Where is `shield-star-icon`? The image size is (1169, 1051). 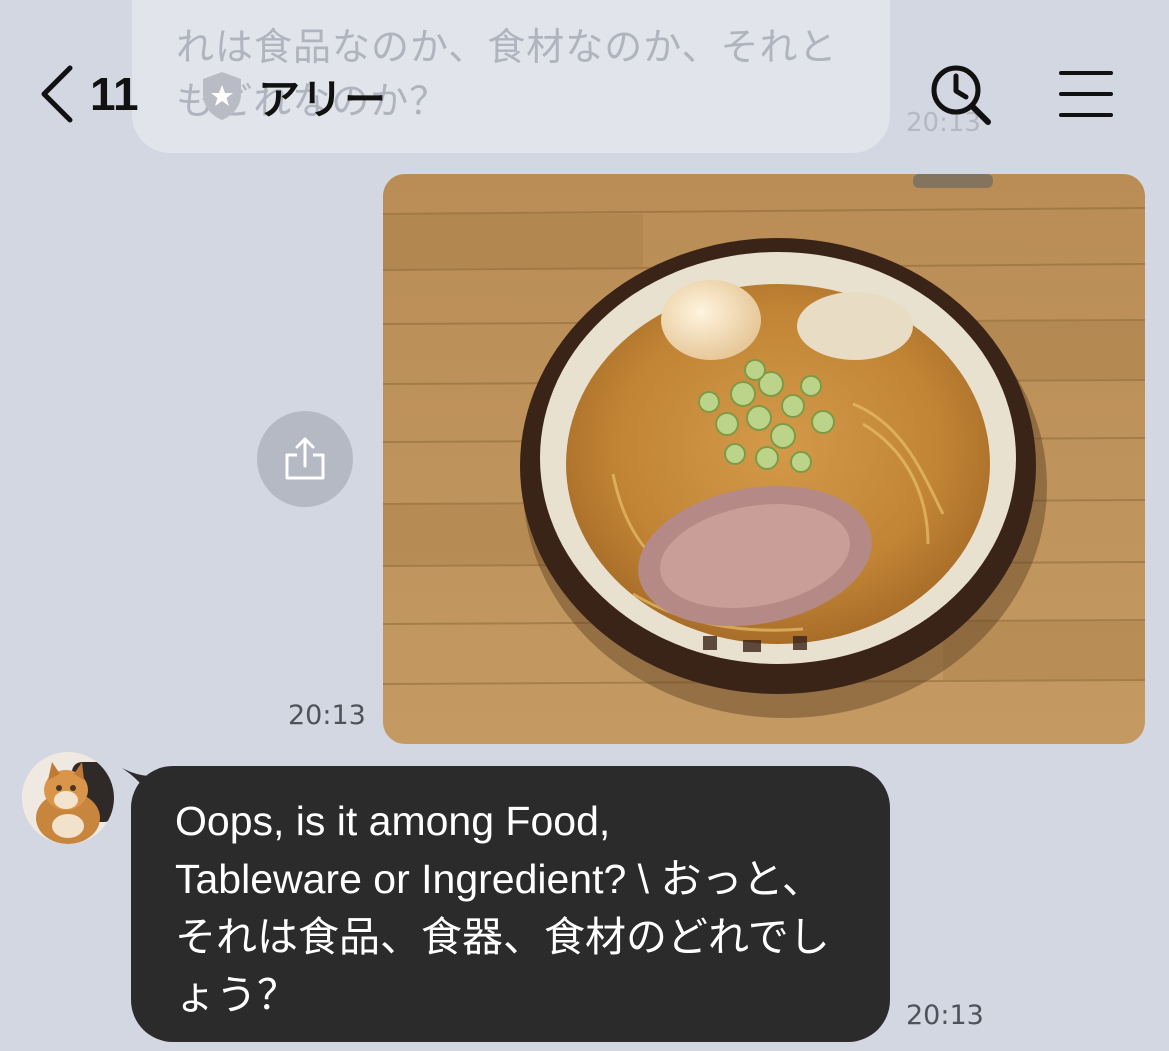
shield-star-icon is located at coordinates (222, 96).